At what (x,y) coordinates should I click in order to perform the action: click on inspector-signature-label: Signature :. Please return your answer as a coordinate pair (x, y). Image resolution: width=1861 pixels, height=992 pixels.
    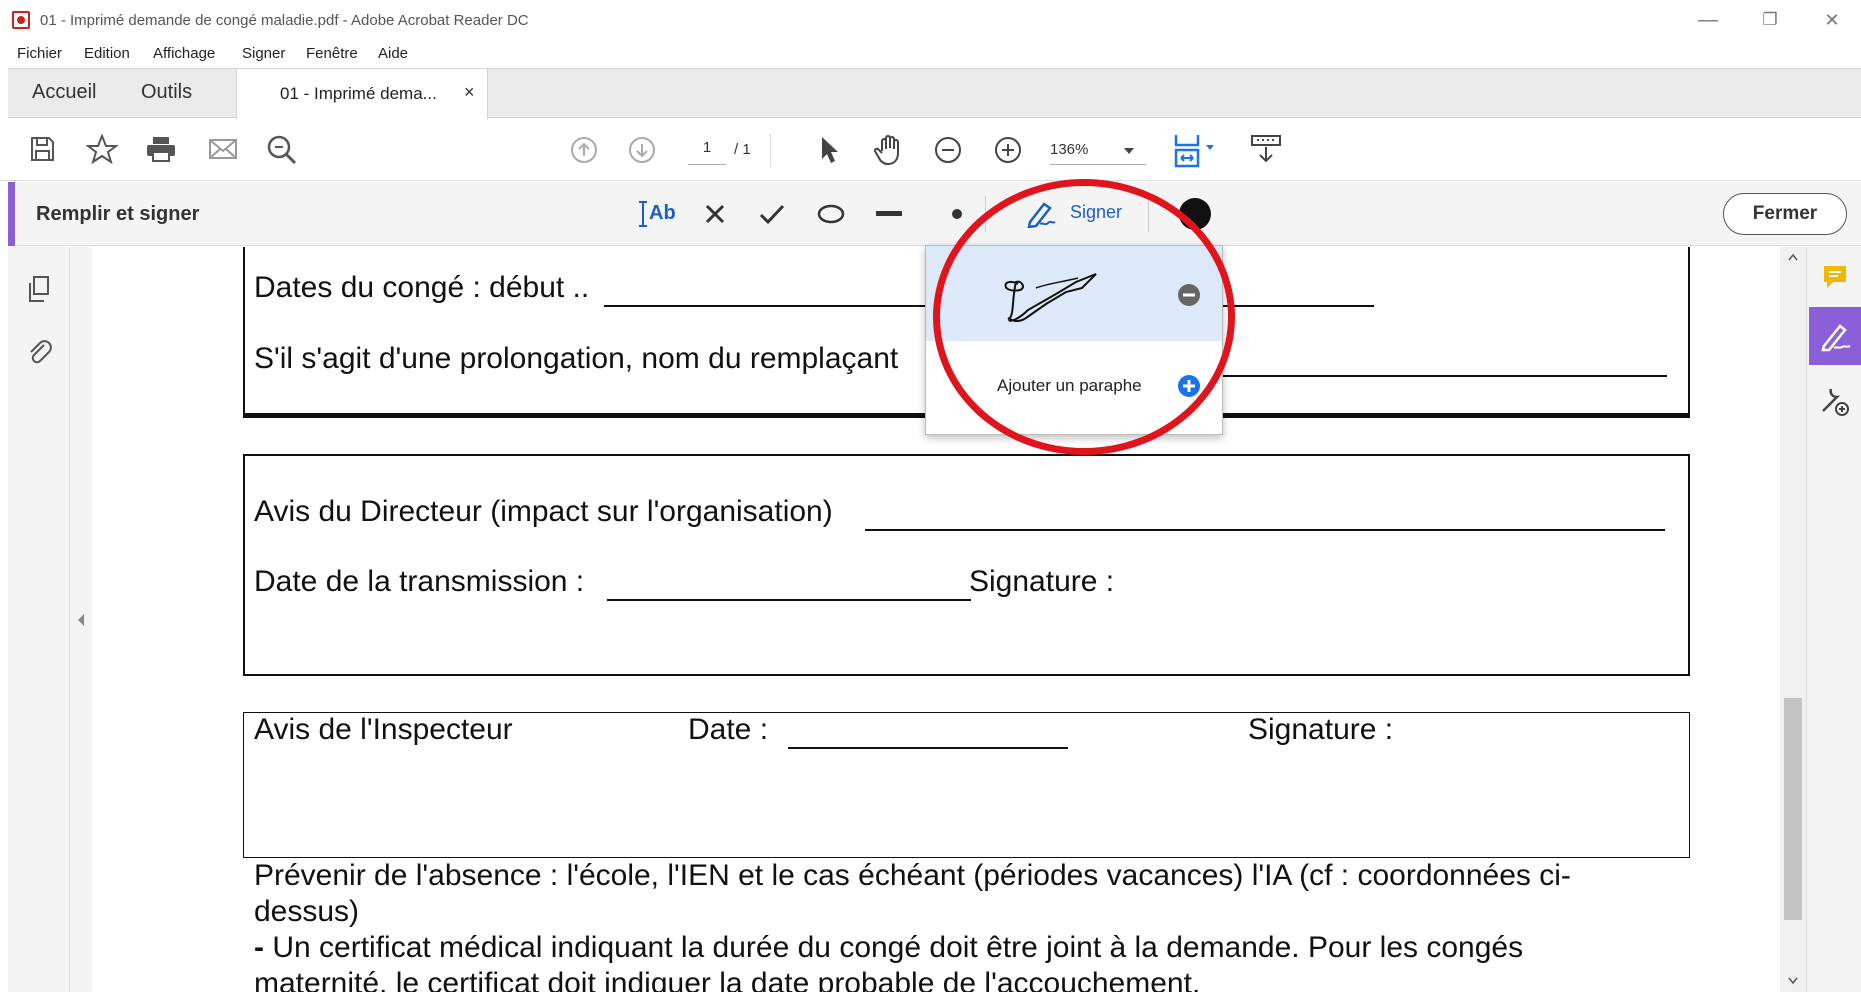
    Looking at the image, I should click on (1321, 729).